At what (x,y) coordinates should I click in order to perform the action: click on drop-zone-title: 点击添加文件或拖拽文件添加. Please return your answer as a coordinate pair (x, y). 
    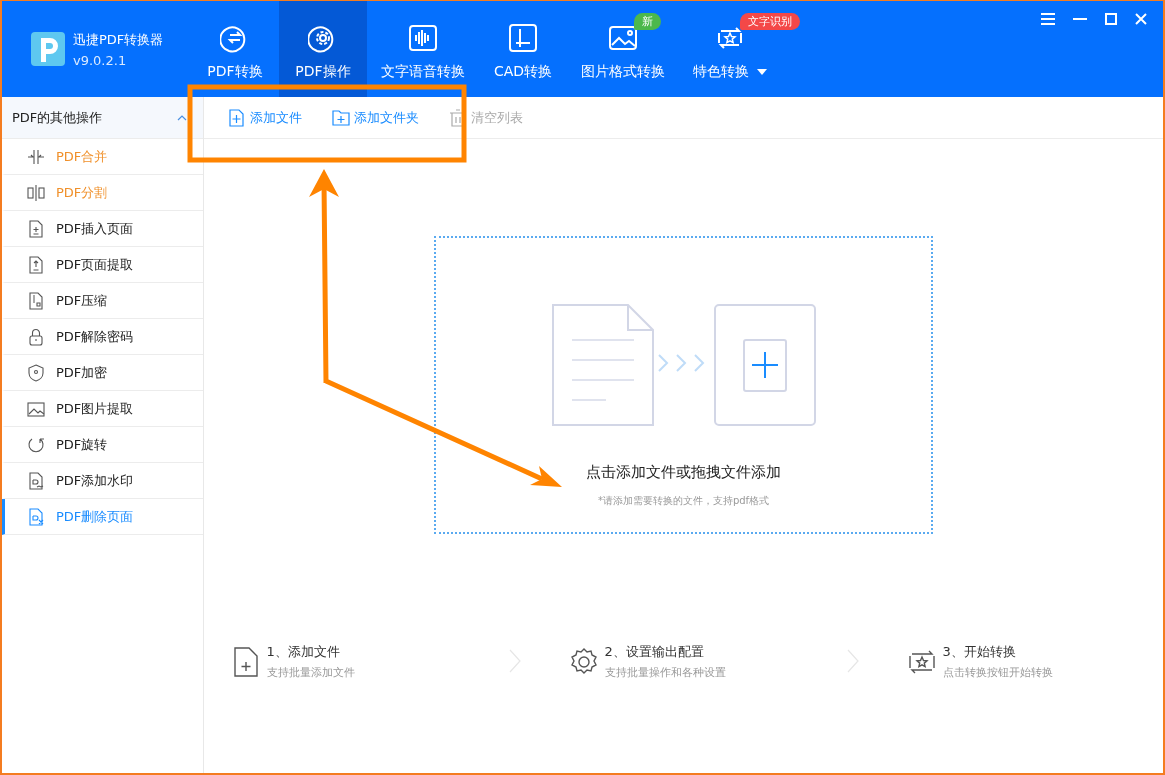
    Looking at the image, I should click on (683, 472).